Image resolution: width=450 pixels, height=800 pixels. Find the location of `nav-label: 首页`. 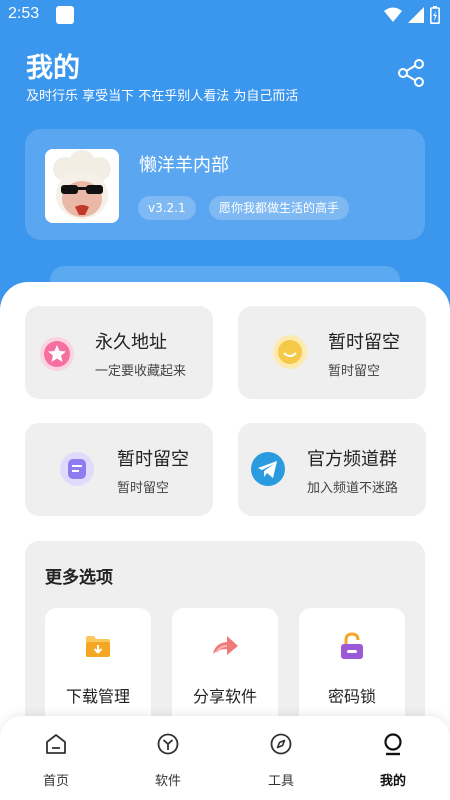

nav-label: 首页 is located at coordinates (55, 781).